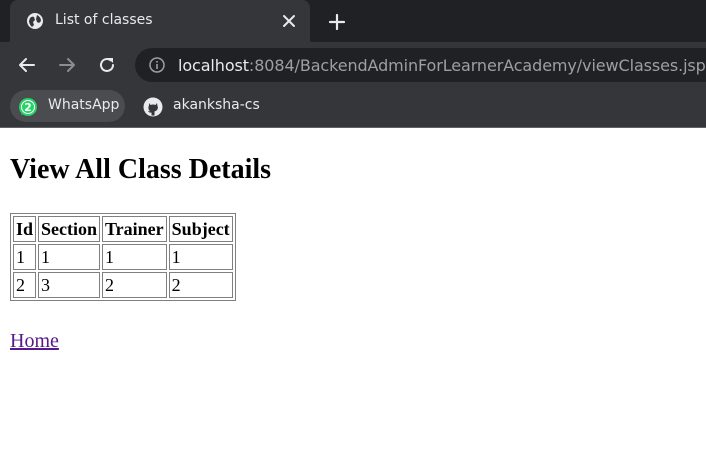 This screenshot has width=706, height=455. I want to click on bookmark-whatsapp: 2 WhatsApp, so click(67, 106).